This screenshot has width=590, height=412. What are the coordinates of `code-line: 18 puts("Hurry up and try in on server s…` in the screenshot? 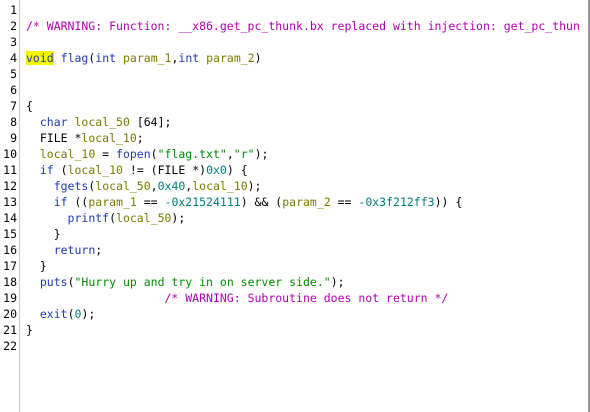 It's located at (294, 282).